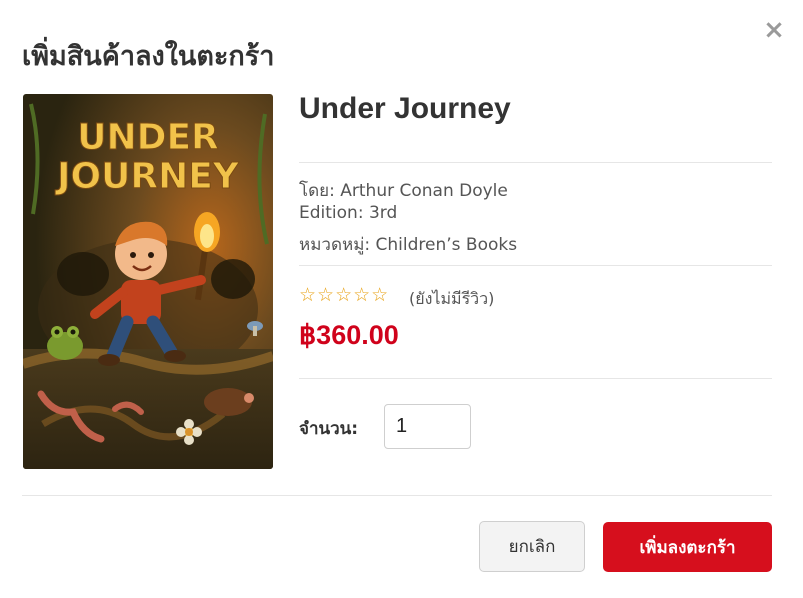 The image size is (803, 598). Describe the element at coordinates (329, 429) in the screenshot. I see `quantity-label: จำนวน:` at that location.